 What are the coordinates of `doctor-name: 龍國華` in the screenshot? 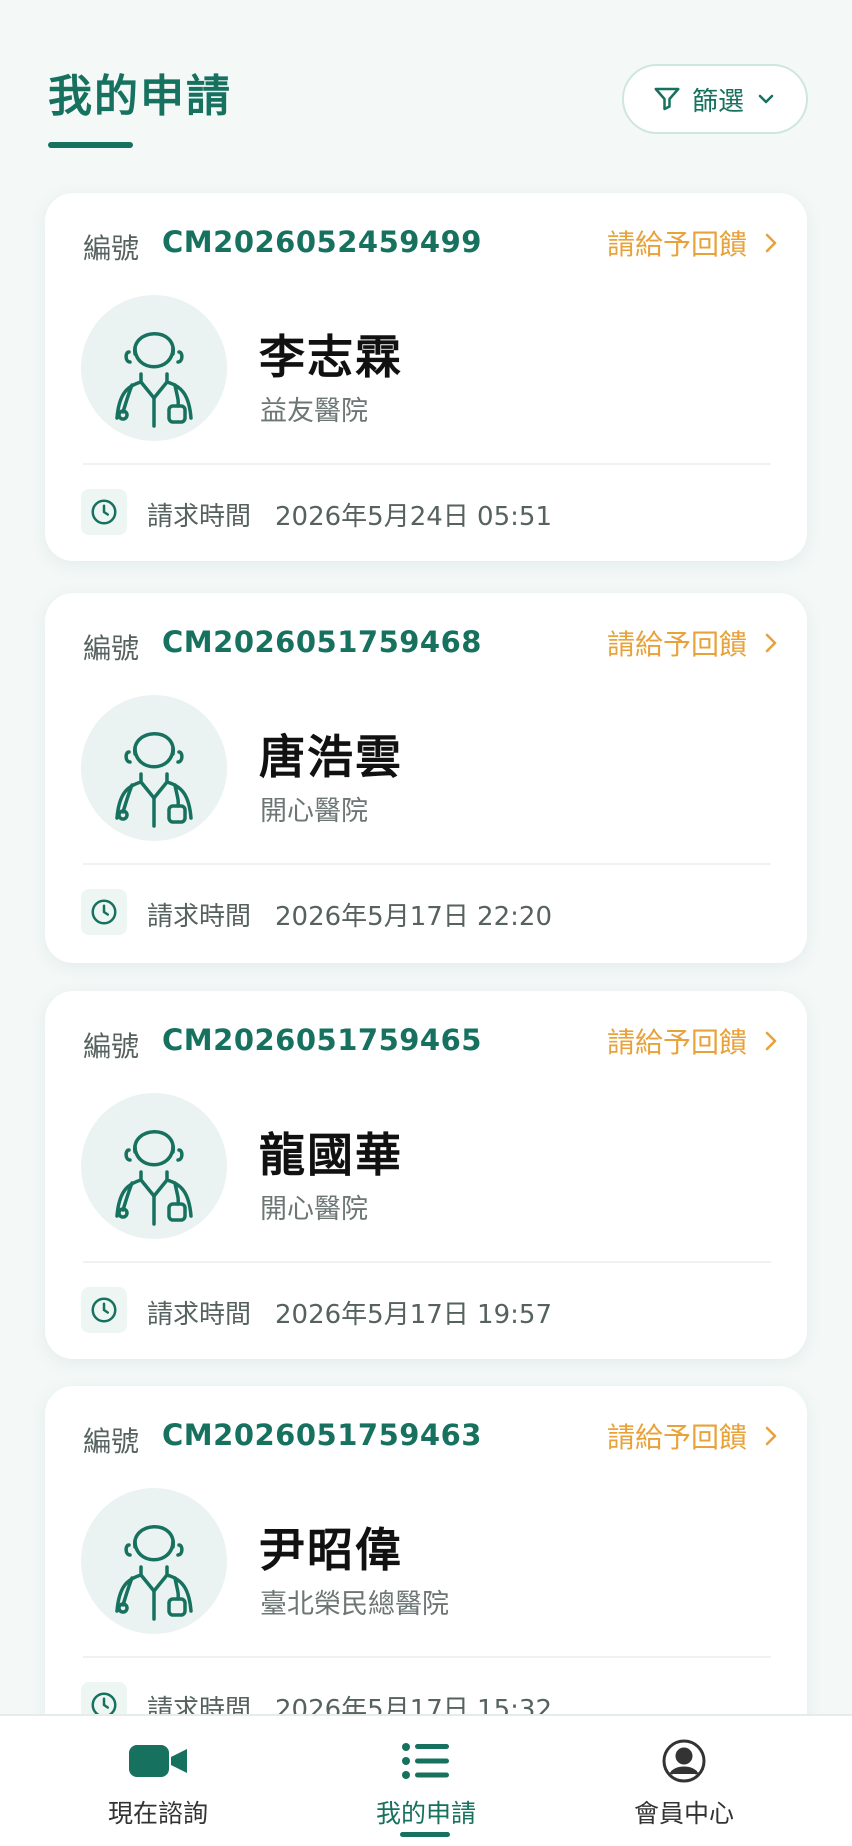 It's located at (331, 1155).